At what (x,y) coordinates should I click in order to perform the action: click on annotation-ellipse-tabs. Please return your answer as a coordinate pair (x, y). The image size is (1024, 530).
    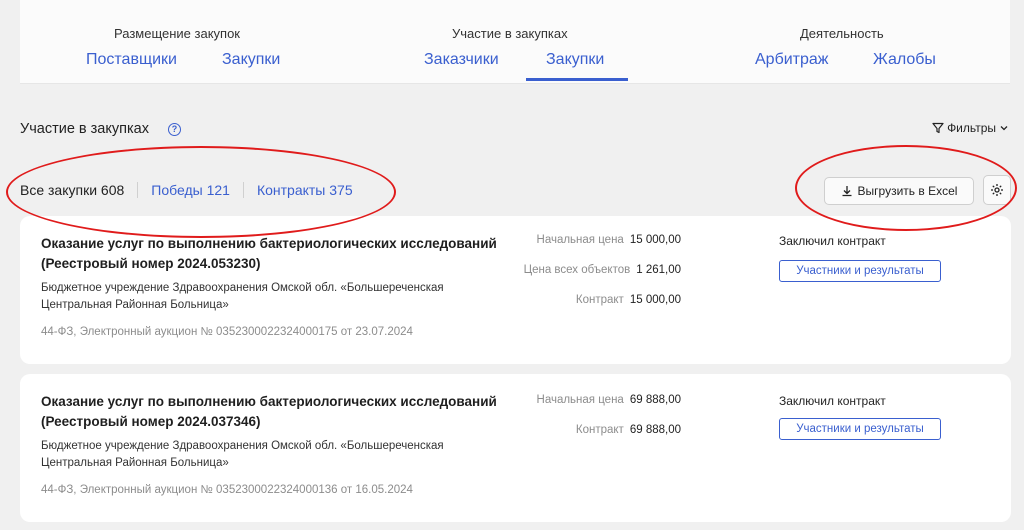
    Looking at the image, I should click on (201, 192).